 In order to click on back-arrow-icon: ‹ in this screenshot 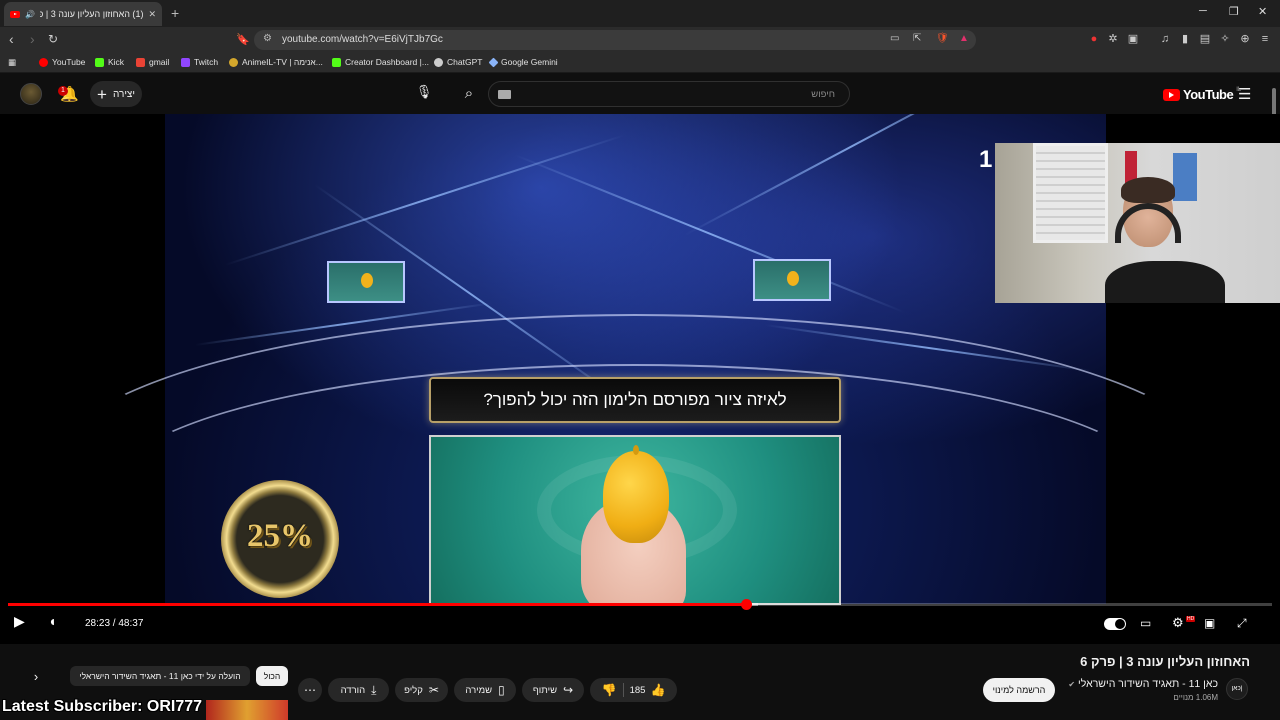, I will do `click(11, 39)`.